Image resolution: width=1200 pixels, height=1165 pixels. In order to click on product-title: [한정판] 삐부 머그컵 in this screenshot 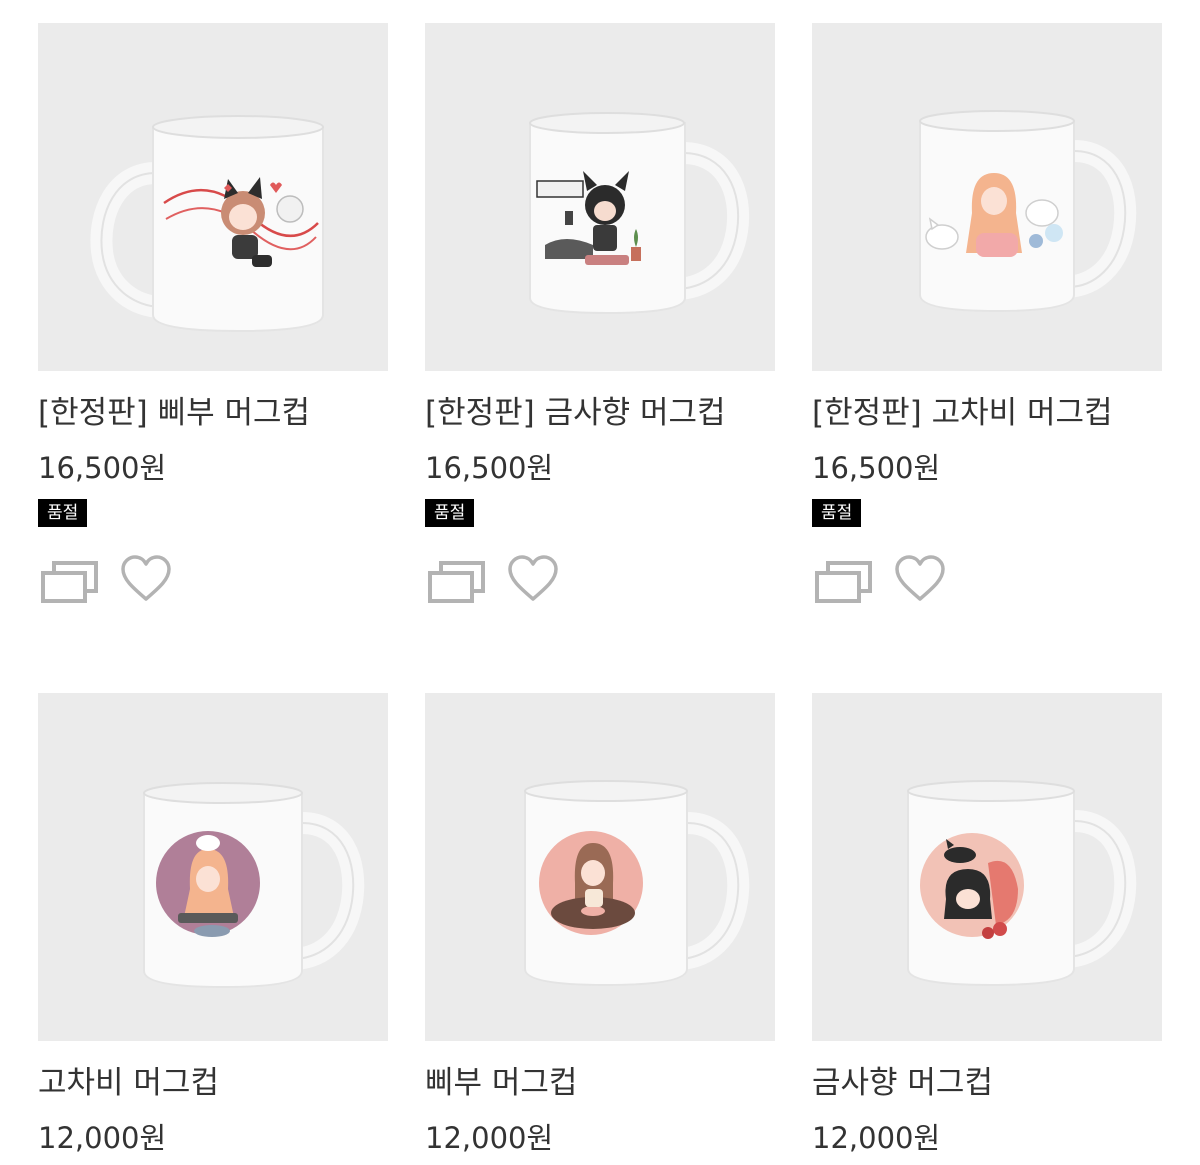, I will do `click(213, 413)`.